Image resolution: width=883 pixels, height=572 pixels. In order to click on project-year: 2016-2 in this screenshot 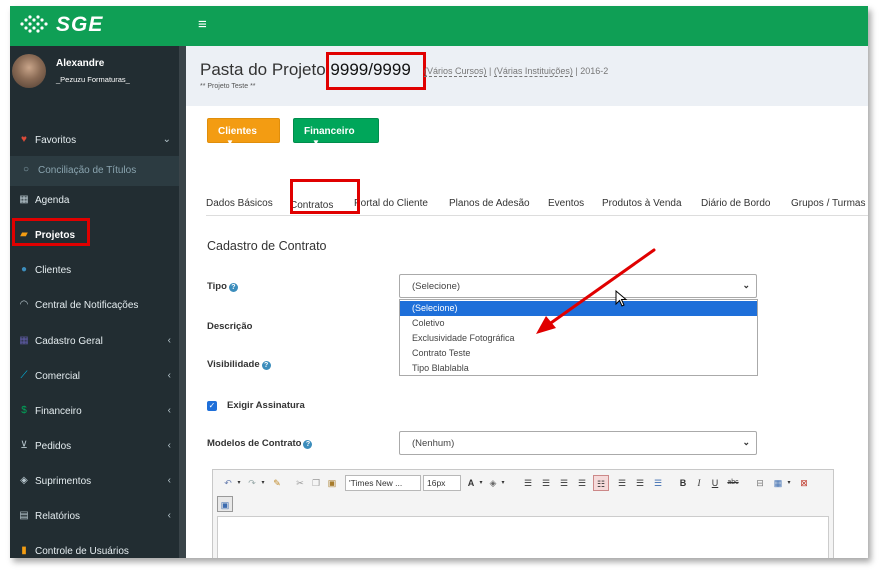, I will do `click(594, 71)`.